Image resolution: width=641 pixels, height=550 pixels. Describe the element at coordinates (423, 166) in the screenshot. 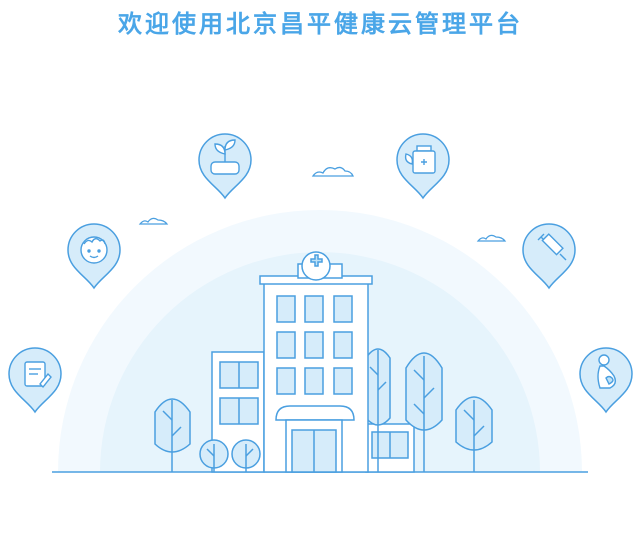

I see `medicine-pin` at that location.